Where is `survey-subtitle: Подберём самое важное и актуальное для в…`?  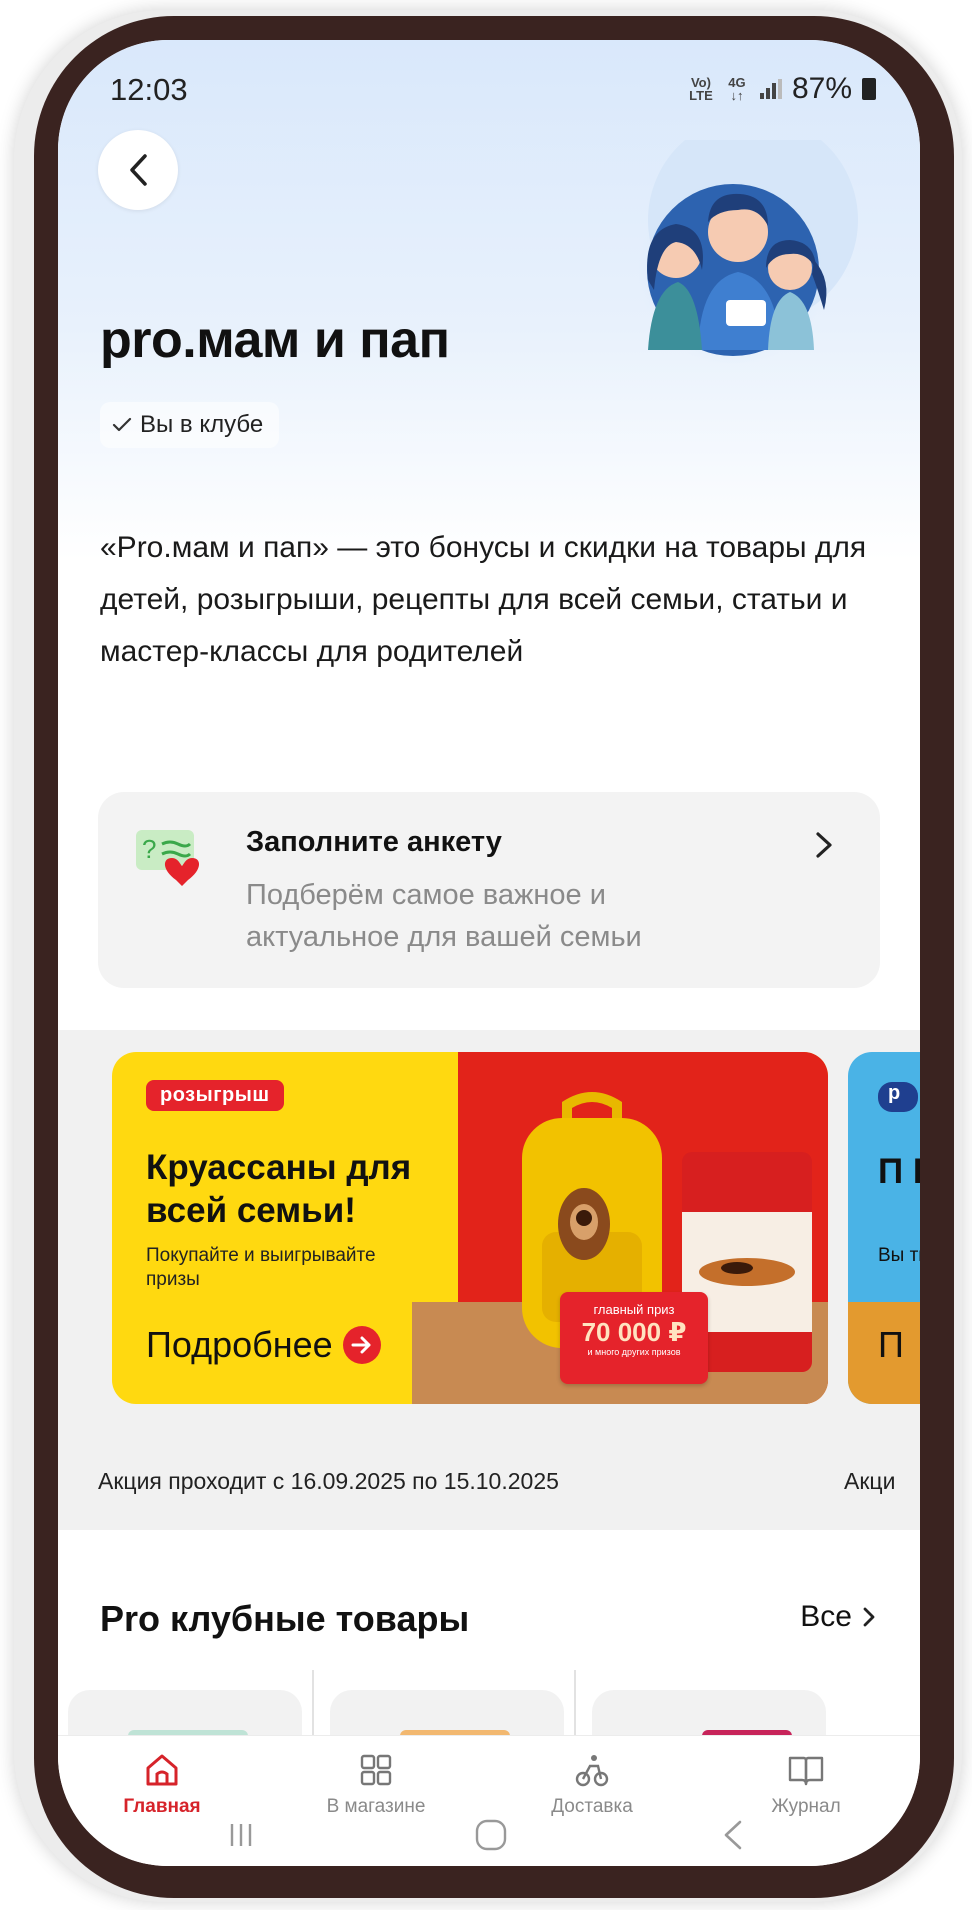 survey-subtitle: Подберём самое важное и актуальное для в… is located at coordinates (444, 916).